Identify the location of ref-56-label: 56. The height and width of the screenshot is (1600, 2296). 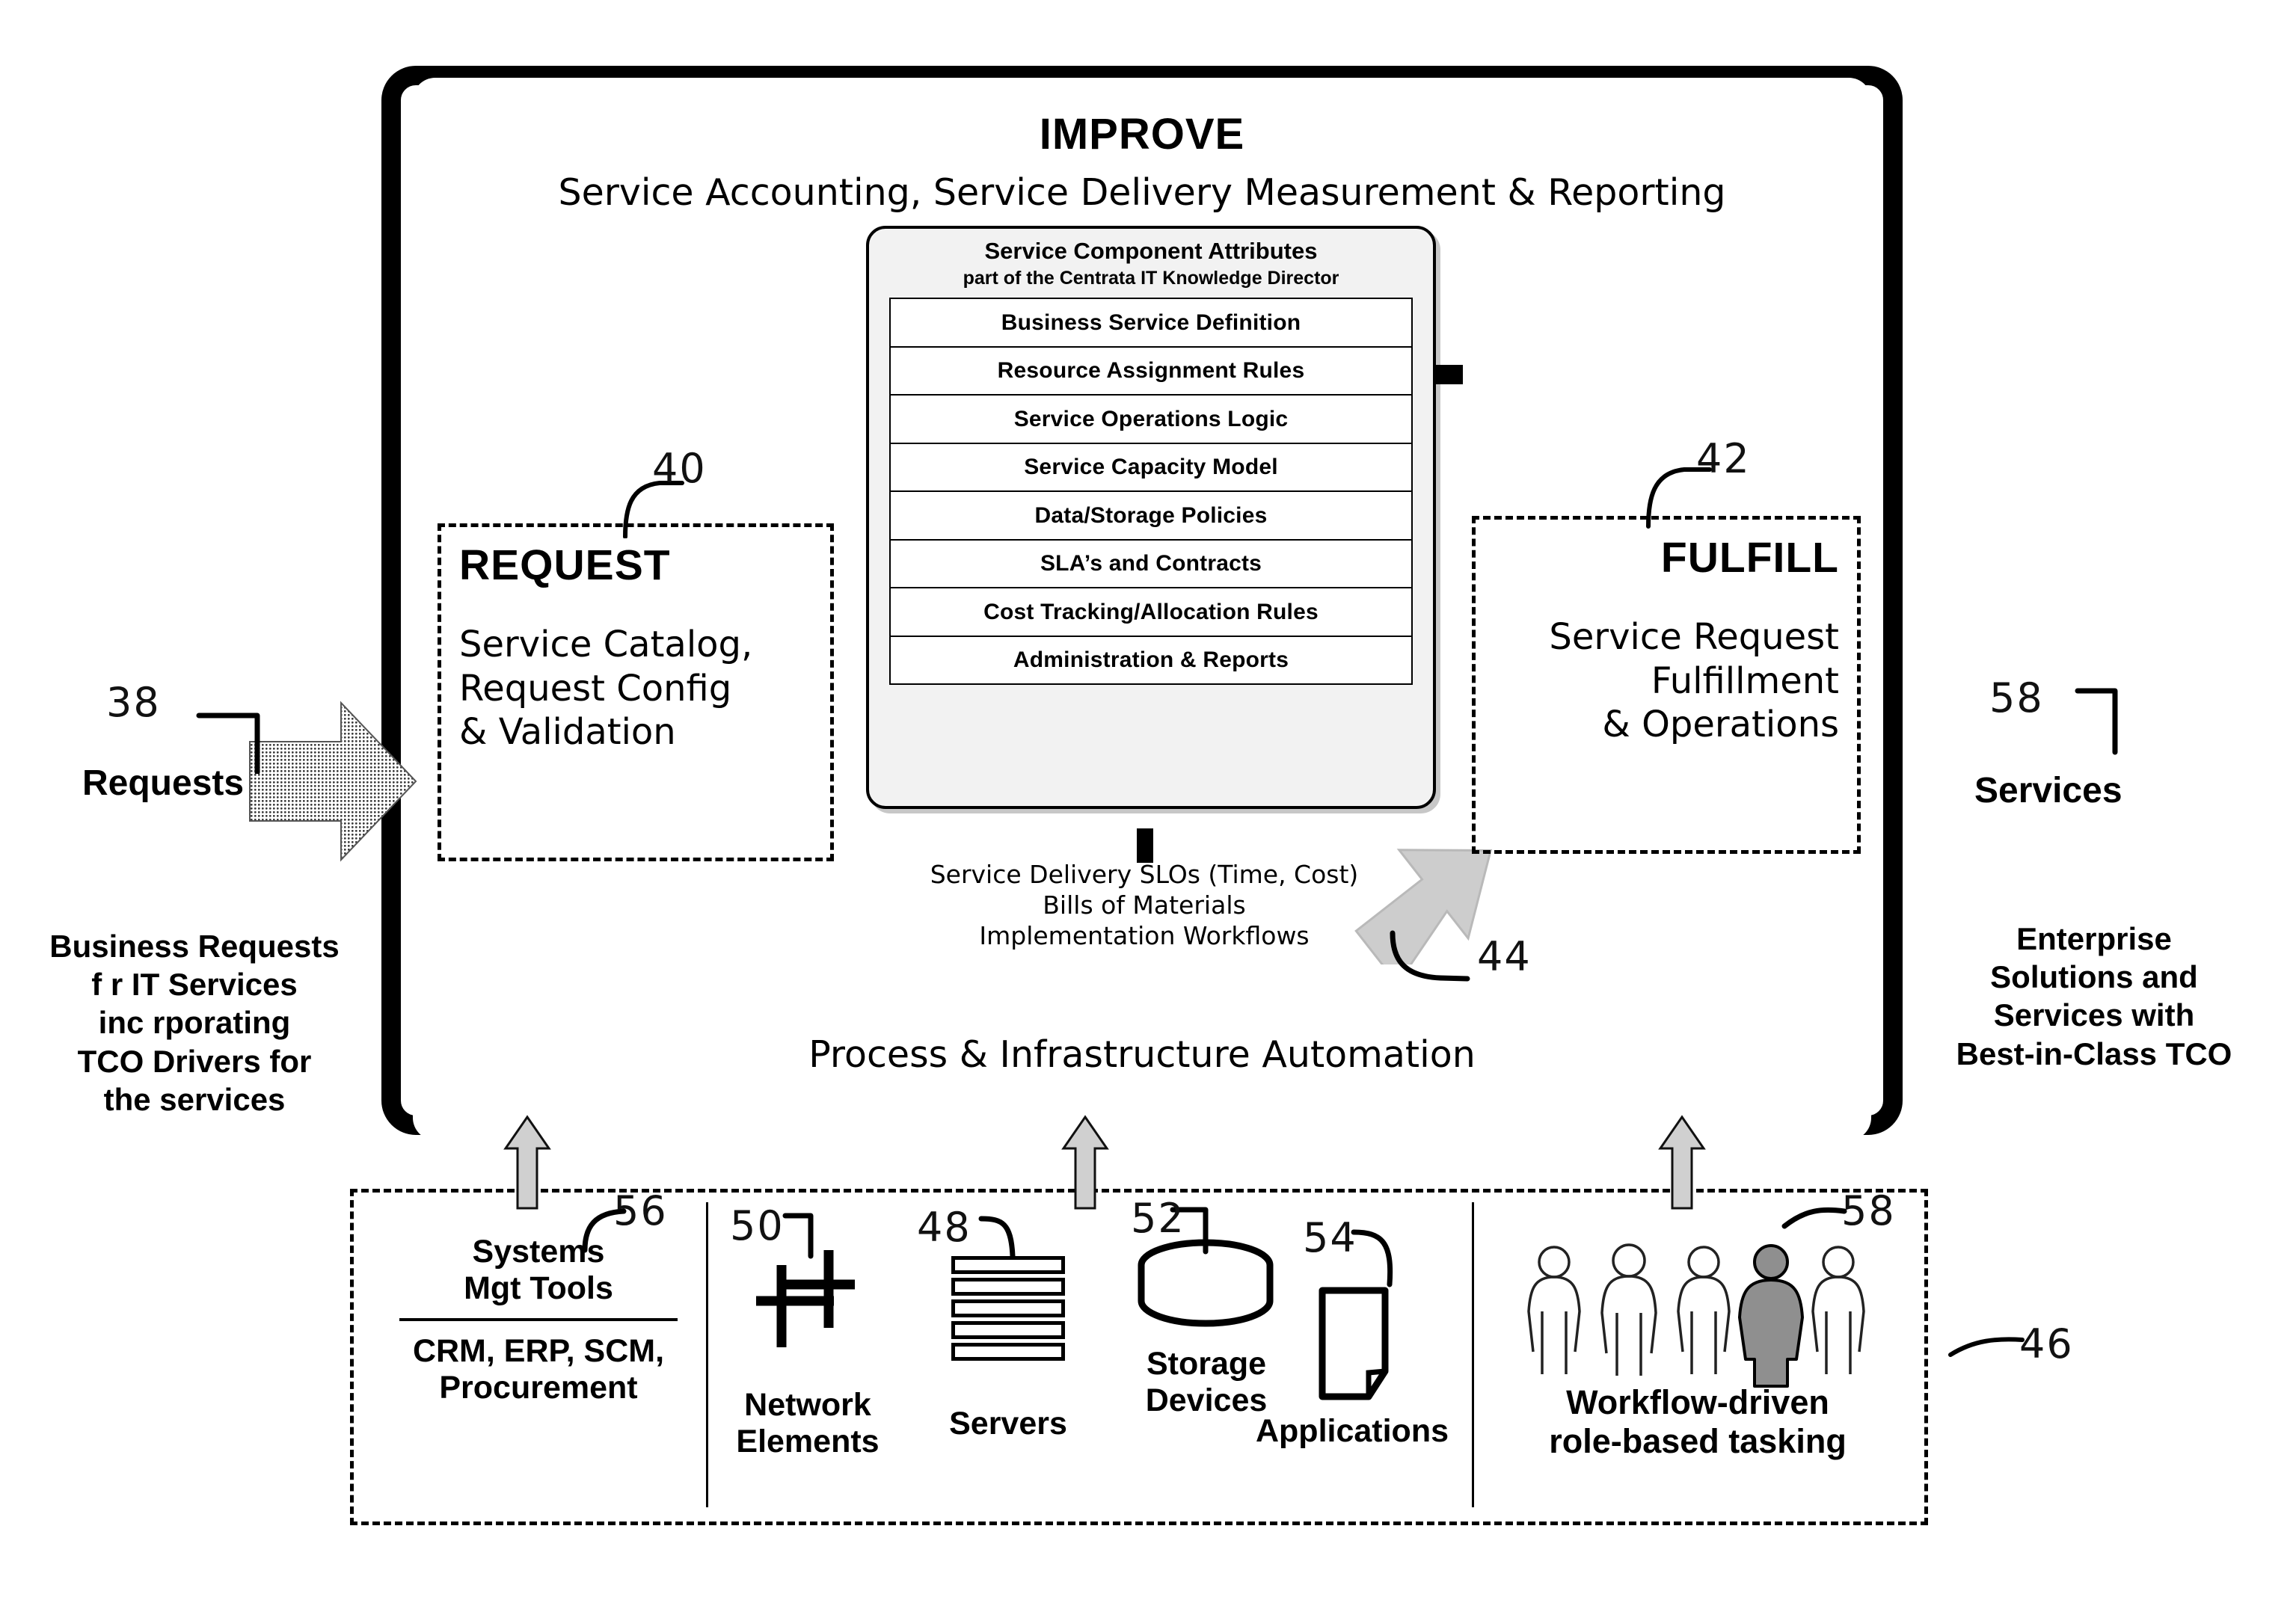
(640, 1210).